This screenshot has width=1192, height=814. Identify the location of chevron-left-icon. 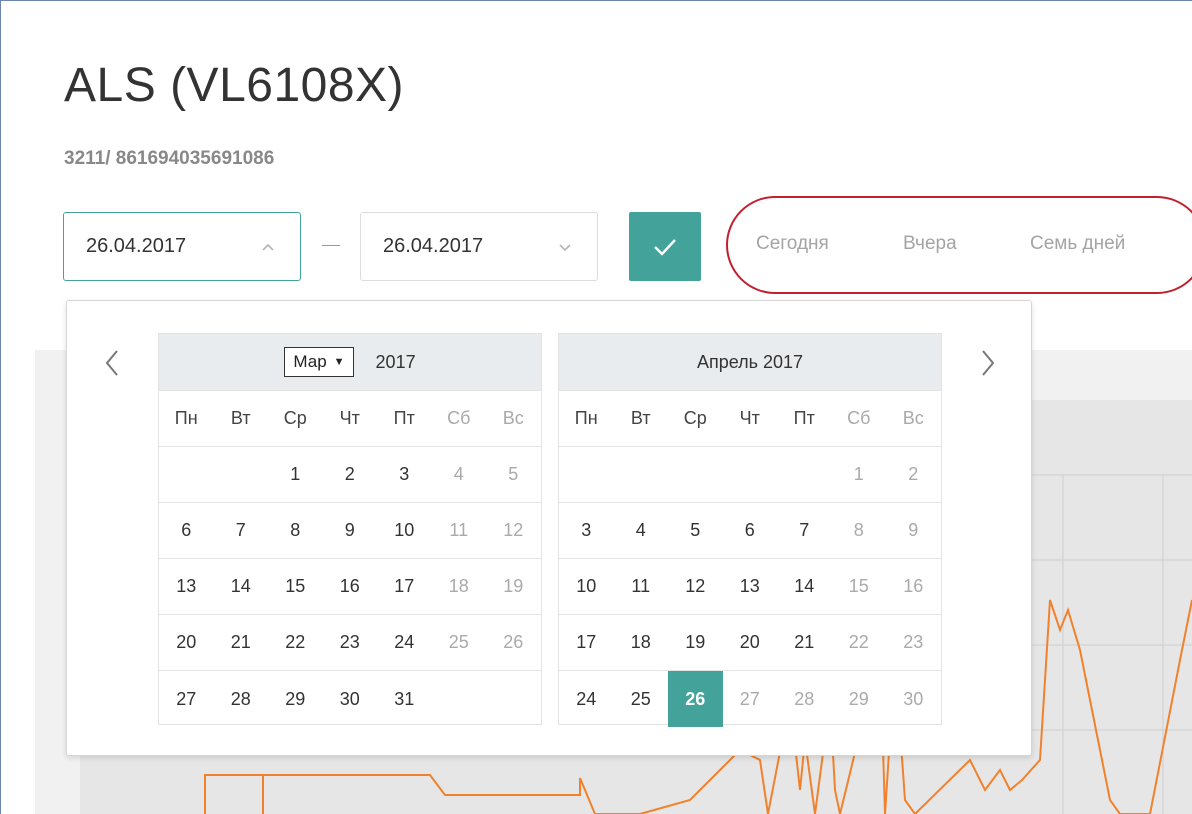
(112, 363).